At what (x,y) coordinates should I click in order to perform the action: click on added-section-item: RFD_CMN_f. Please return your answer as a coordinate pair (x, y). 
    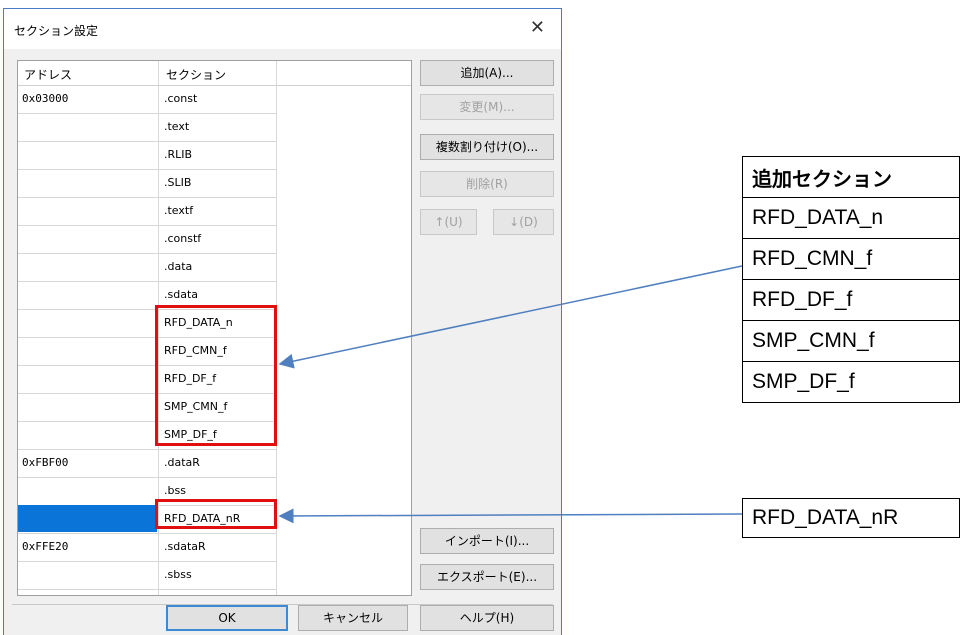
    Looking at the image, I should click on (851, 259).